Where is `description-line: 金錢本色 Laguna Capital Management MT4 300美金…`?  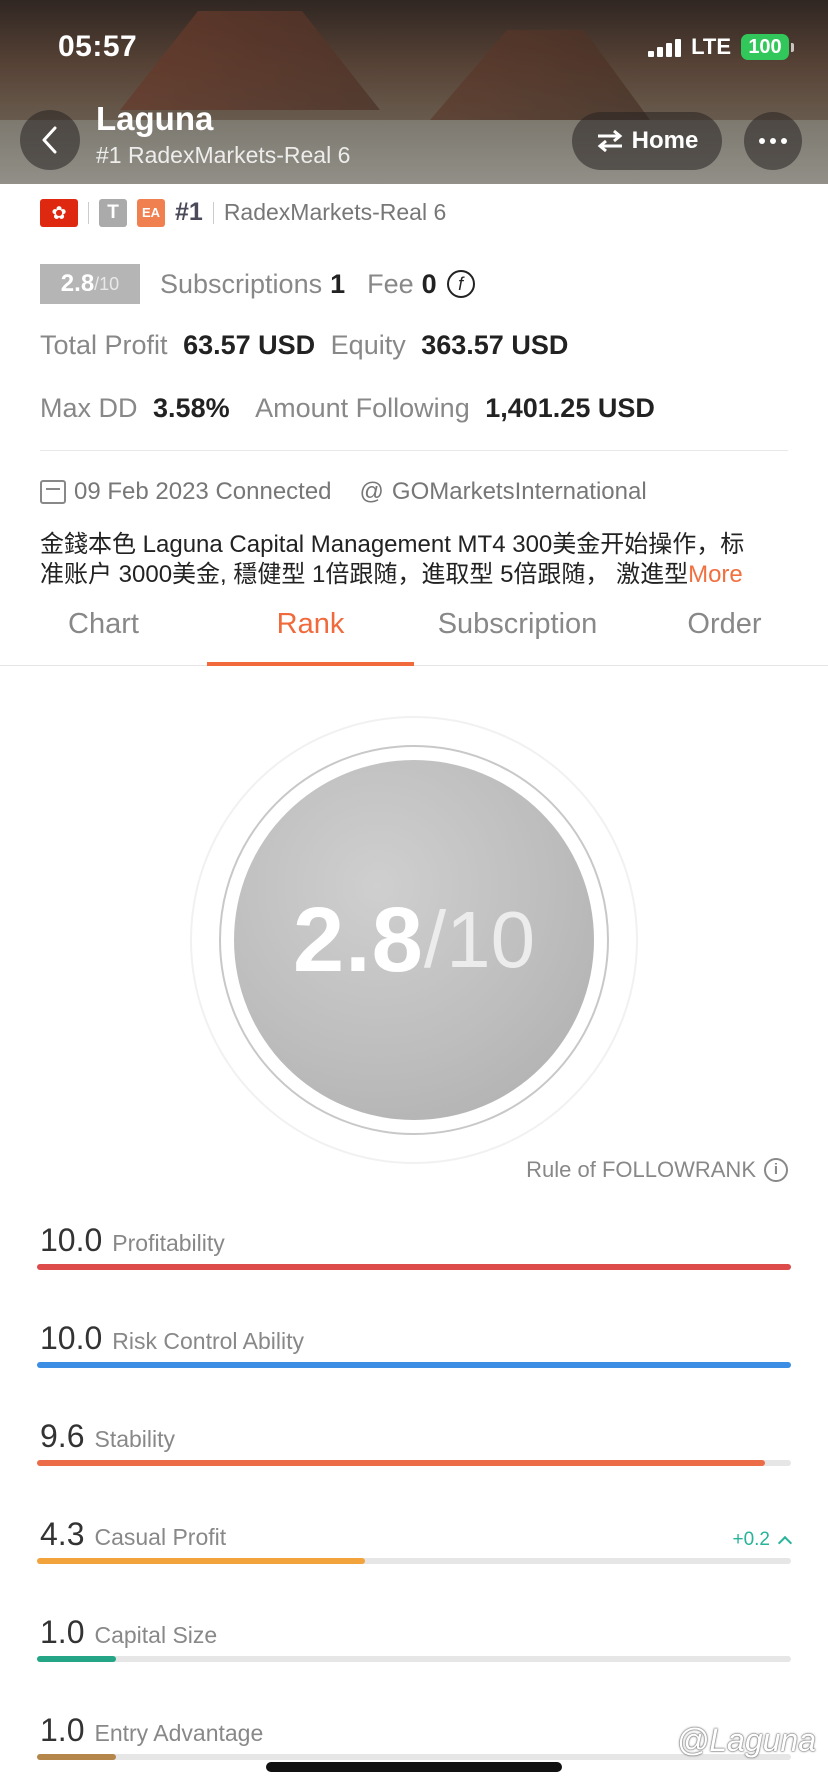
description-line: 金錢本色 Laguna Capital Management MT4 300美金… is located at coordinates (392, 544).